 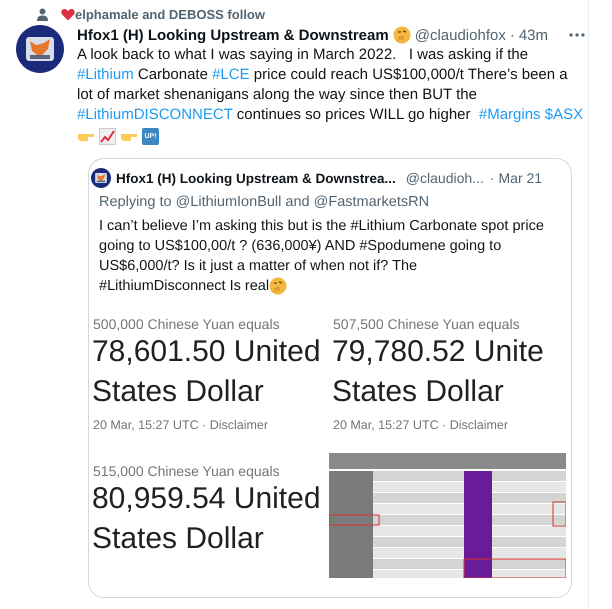 What do you see at coordinates (68, 14) in the screenshot?
I see `heart-icon` at bounding box center [68, 14].